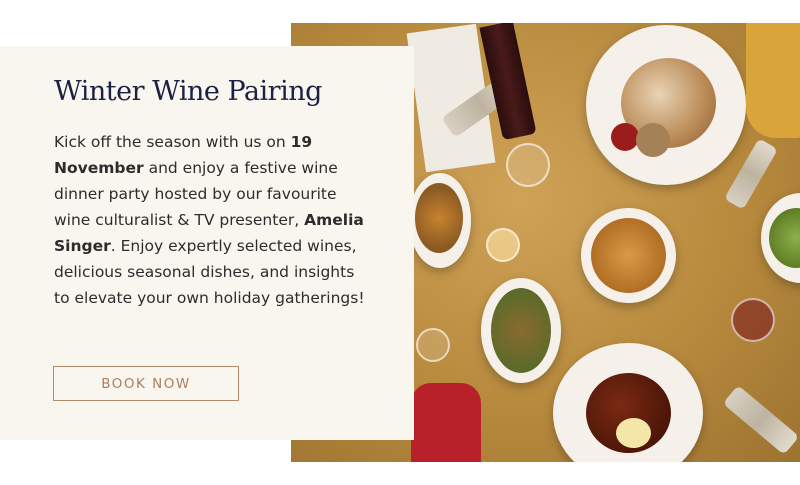 This screenshot has height=485, width=800. I want to click on christmas-cracker, so click(761, 420).